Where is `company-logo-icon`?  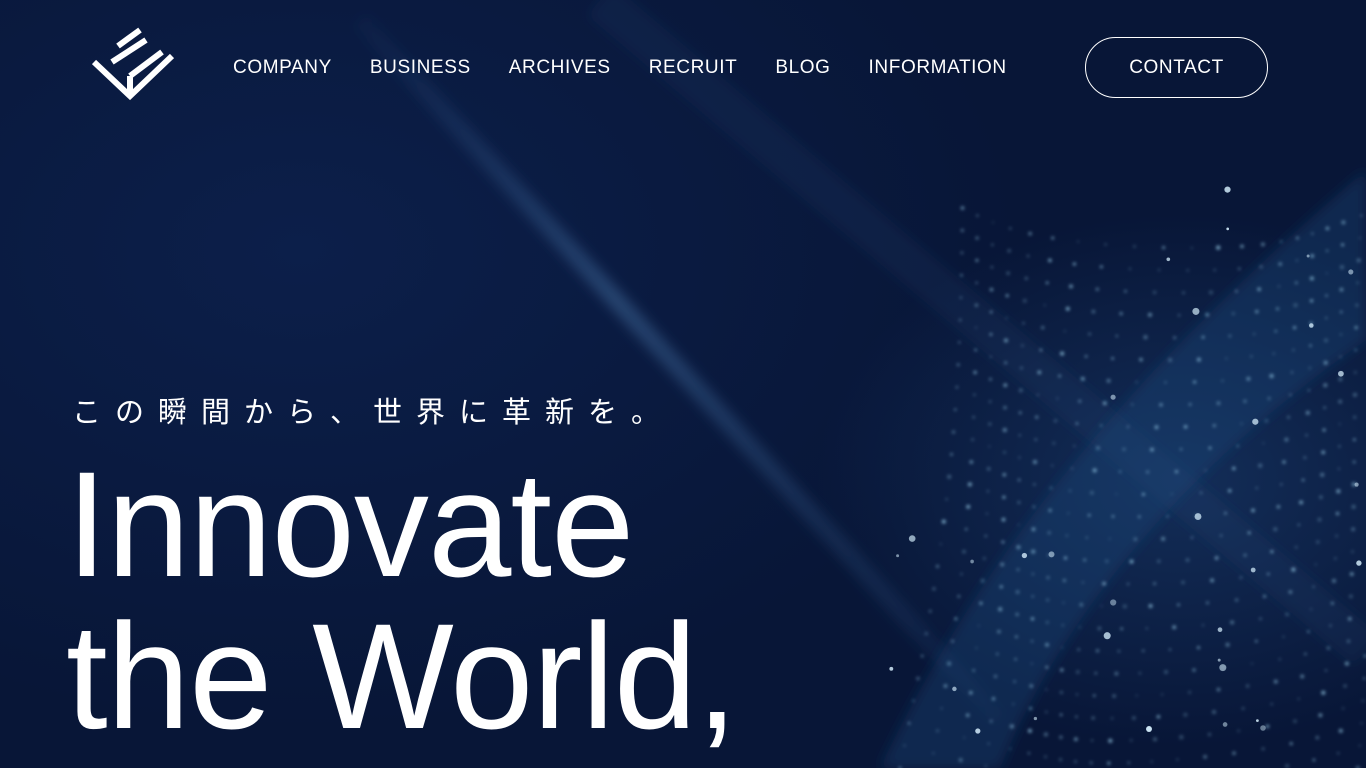 company-logo-icon is located at coordinates (133, 67).